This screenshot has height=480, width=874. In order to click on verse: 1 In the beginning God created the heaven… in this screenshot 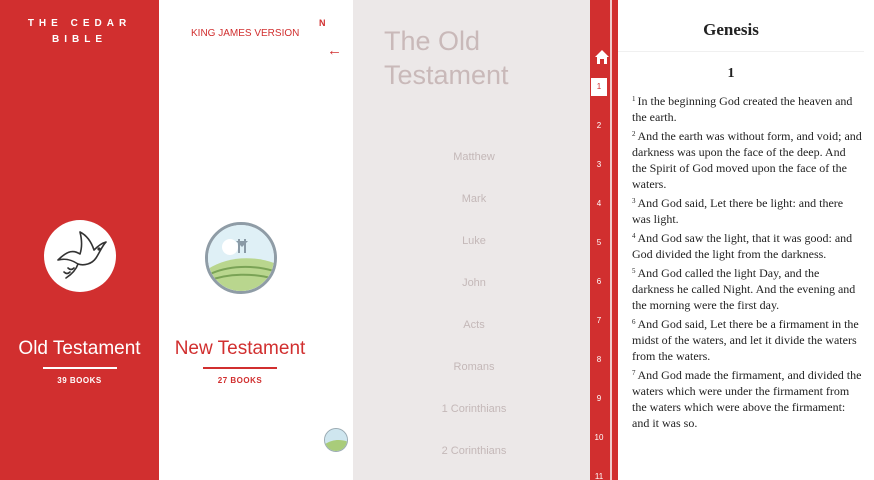, I will do `click(747, 109)`.